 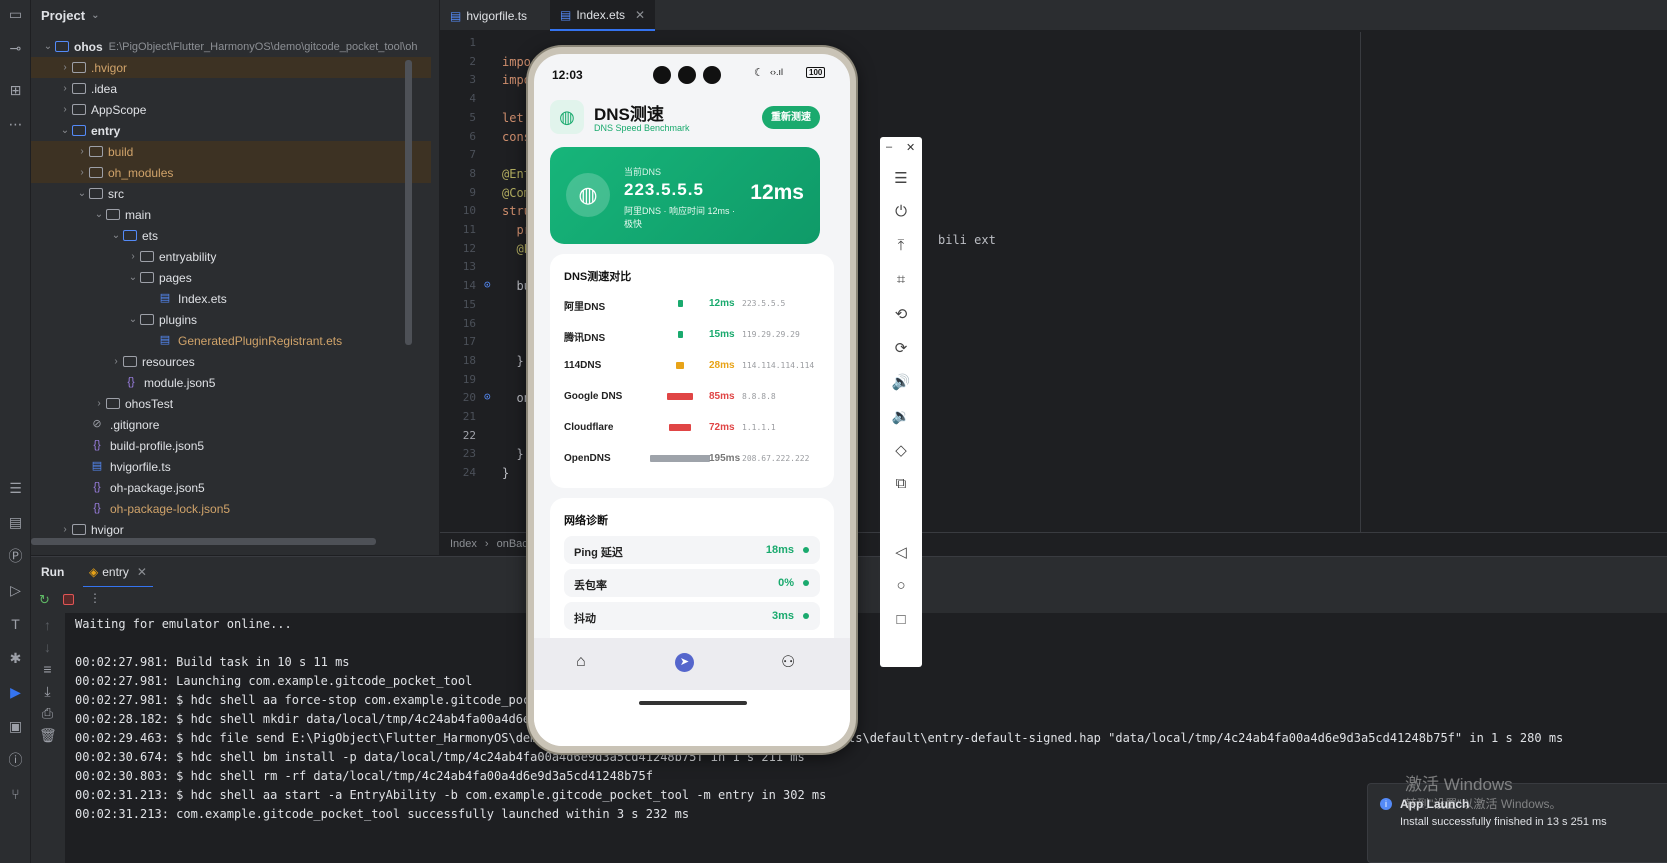 I want to click on tree-item: › ohosTest, so click(x=231, y=403).